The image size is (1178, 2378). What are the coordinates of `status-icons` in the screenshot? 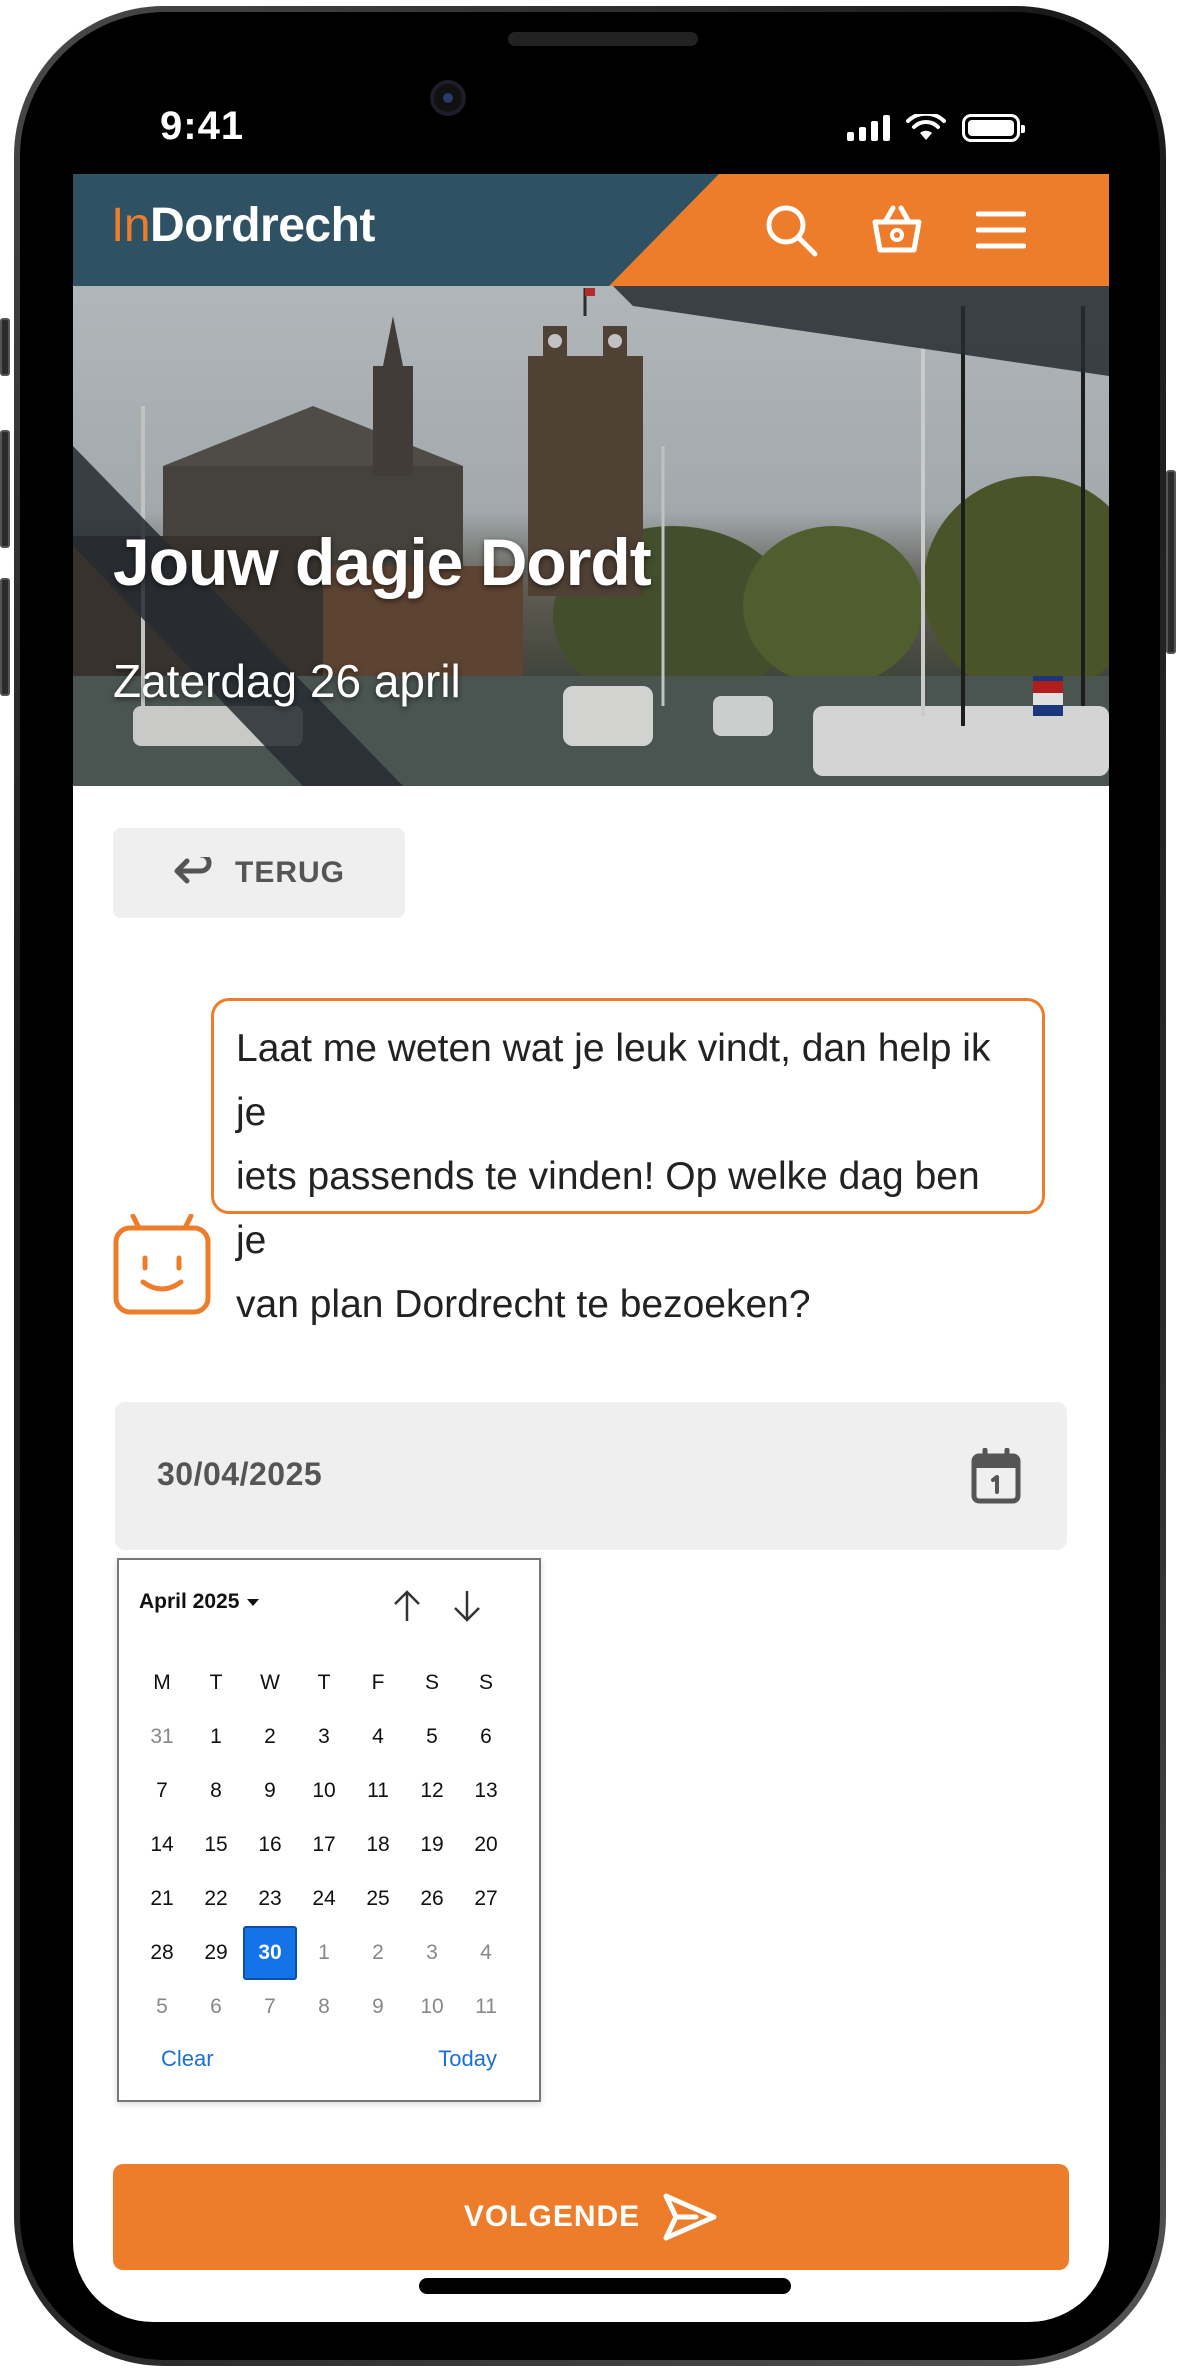 It's located at (936, 128).